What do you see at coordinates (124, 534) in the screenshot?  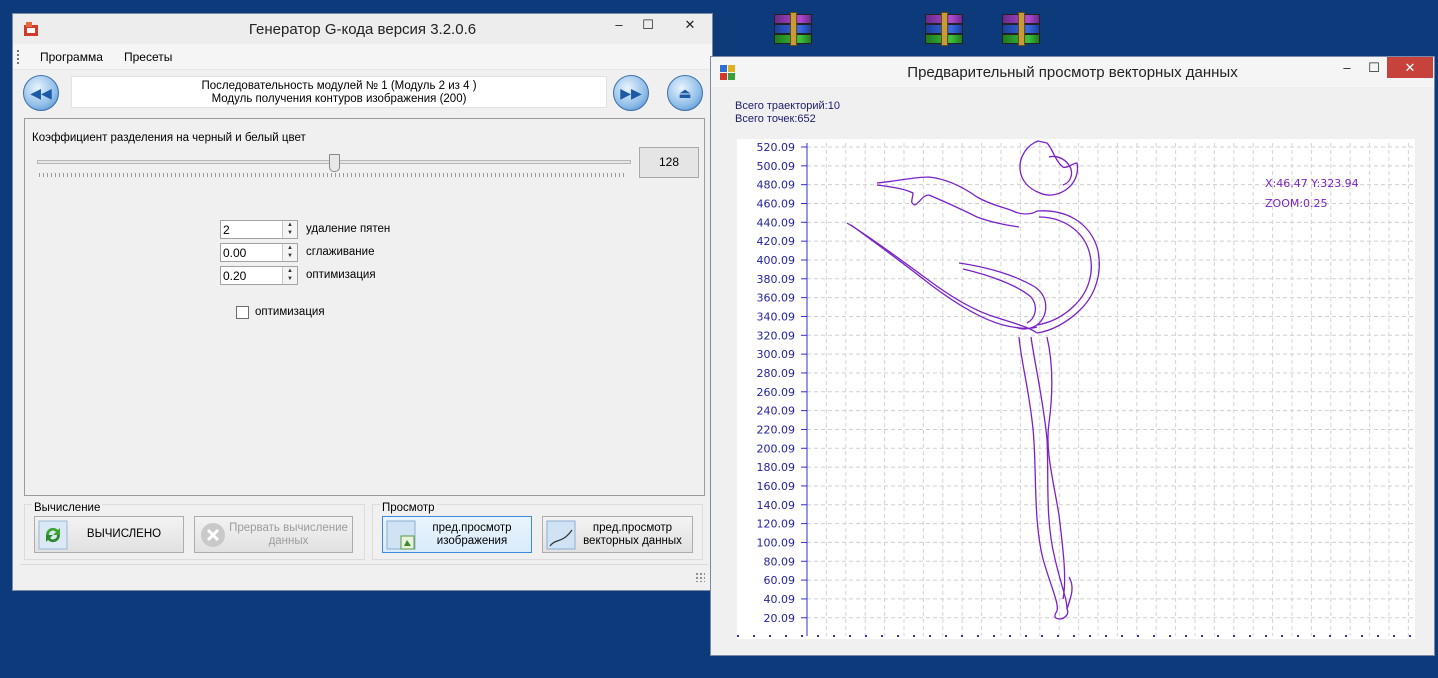 I see `compute-button-label: ВЫЧИСЛЕНО` at bounding box center [124, 534].